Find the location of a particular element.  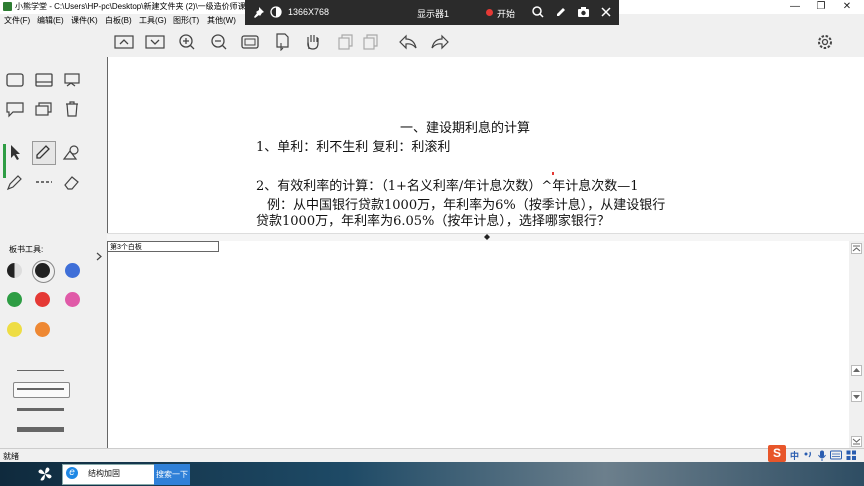

line-width-selected-box is located at coordinates (41, 390).